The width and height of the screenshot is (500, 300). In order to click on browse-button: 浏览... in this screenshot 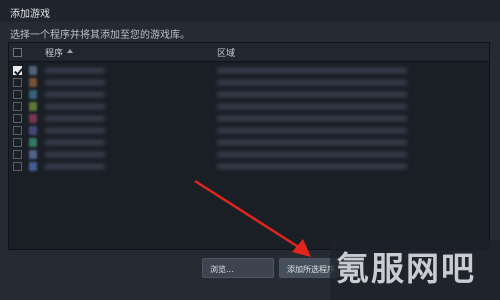, I will do `click(238, 268)`.